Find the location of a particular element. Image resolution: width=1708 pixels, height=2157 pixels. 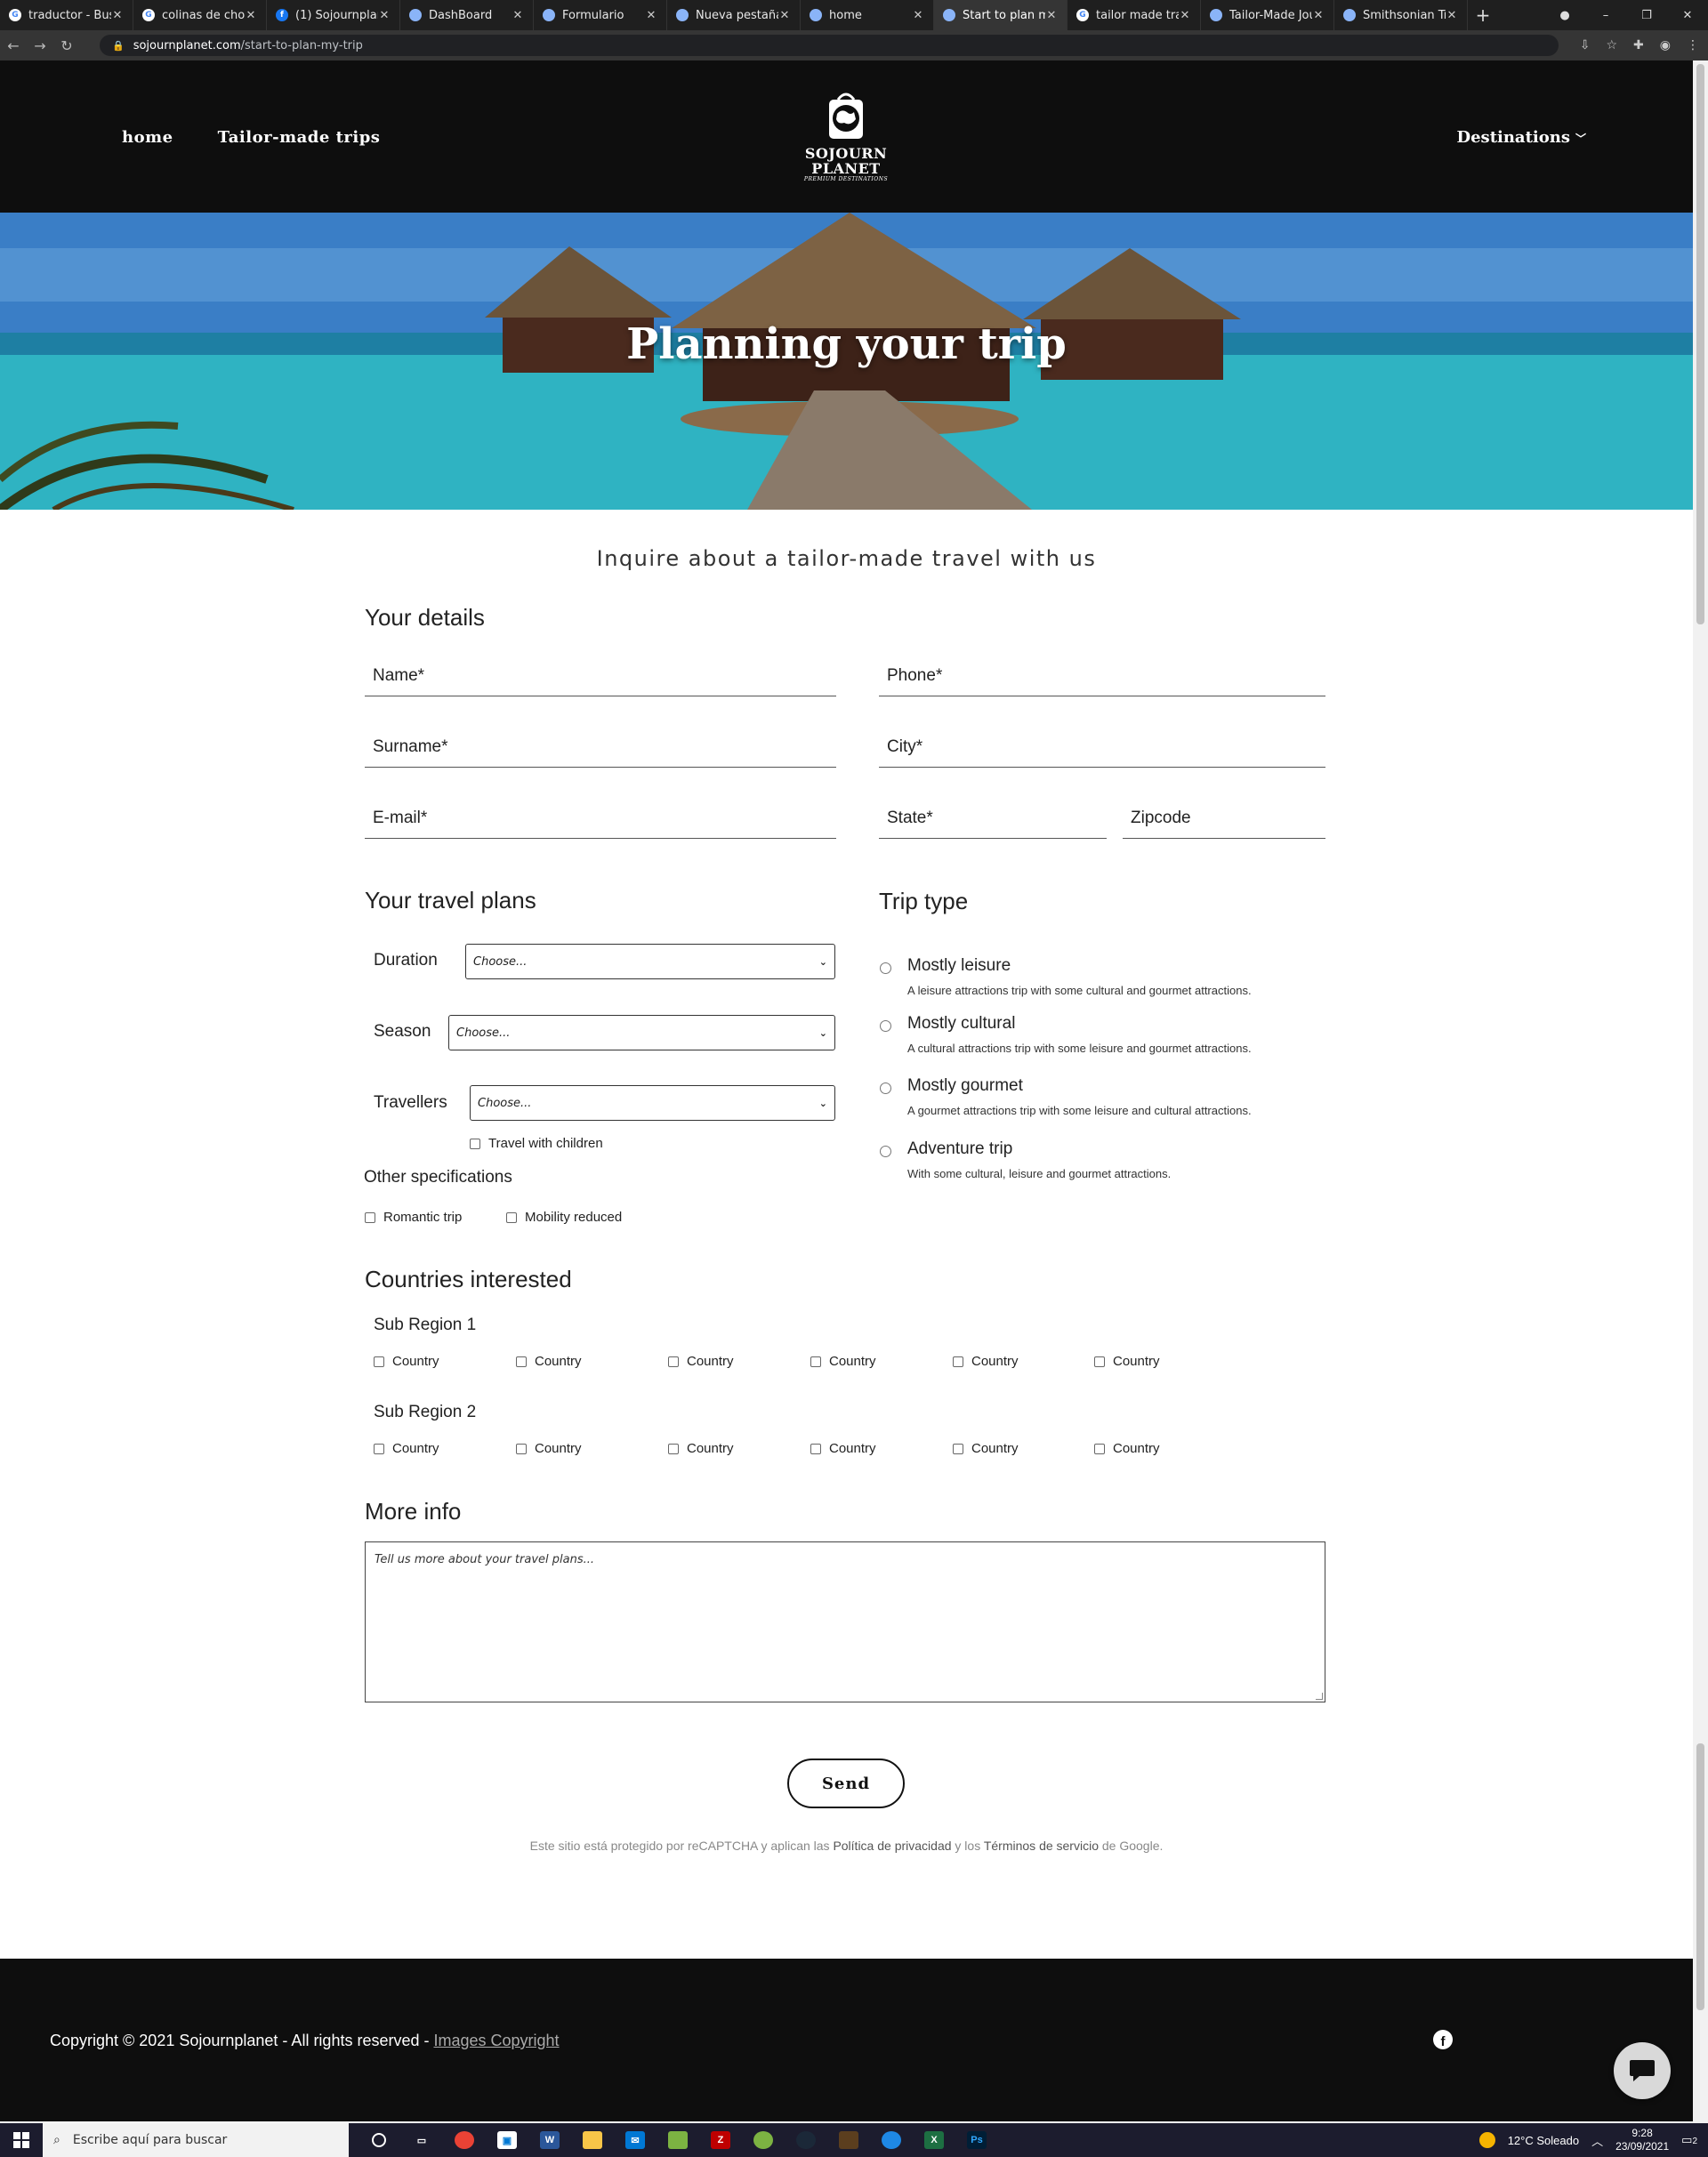

terms-of-service-link: Términos de servicio is located at coordinates (1041, 1846).